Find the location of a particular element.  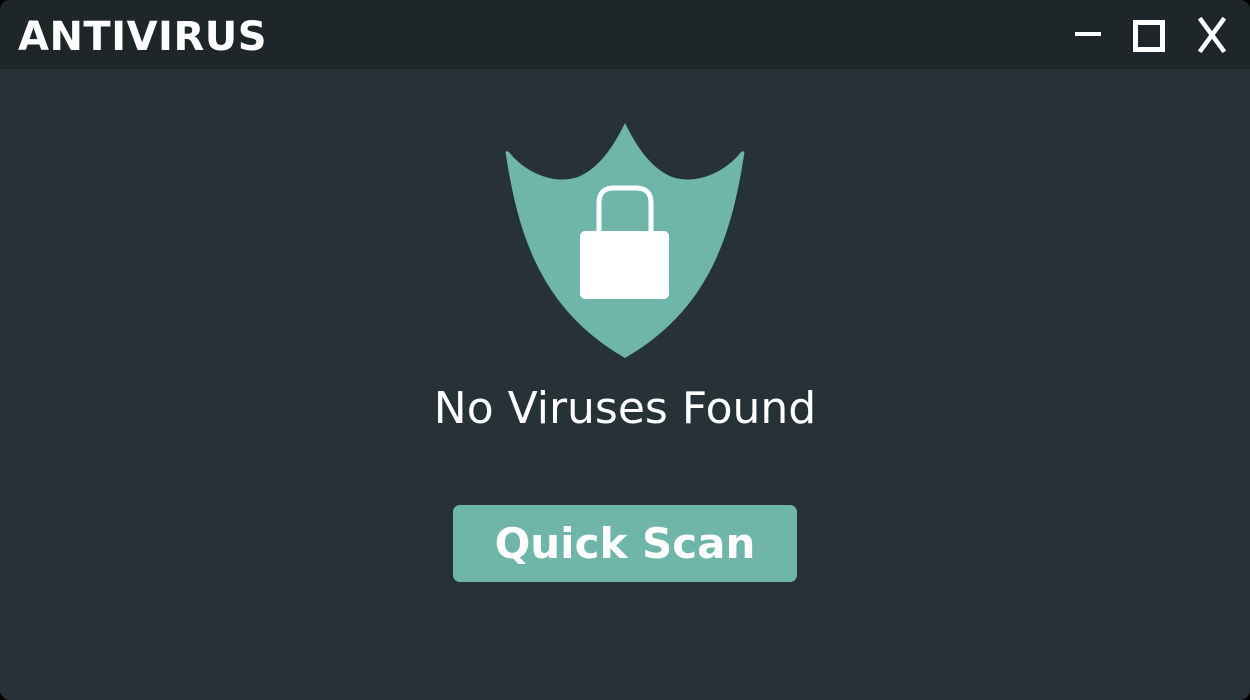

close-icon is located at coordinates (1212, 35).